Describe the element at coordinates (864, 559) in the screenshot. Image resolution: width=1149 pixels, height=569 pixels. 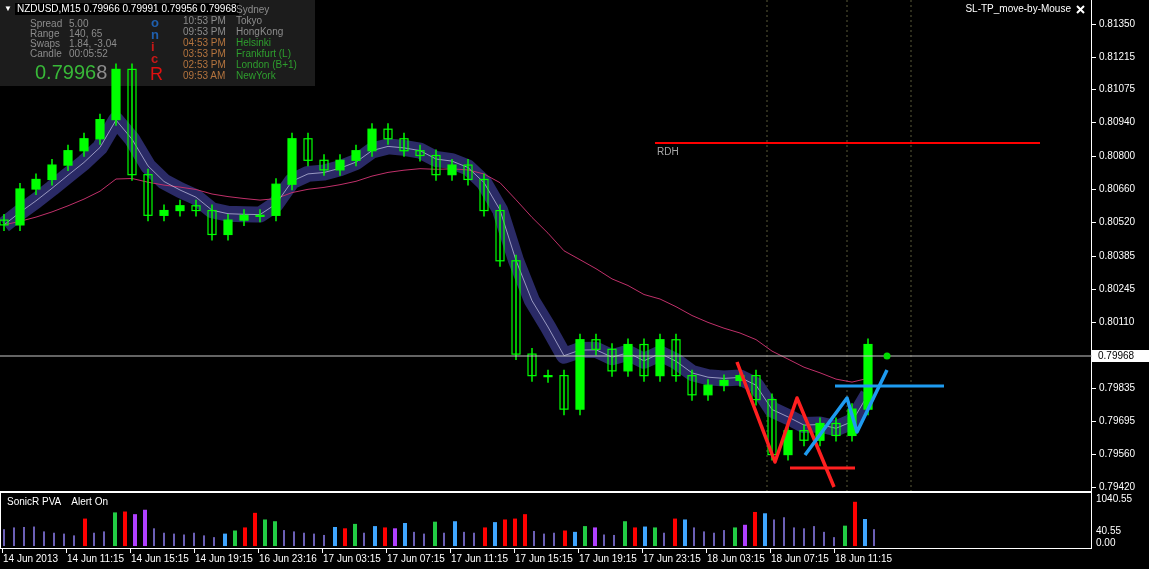
I see `axis-label: 18 Jun 11:15` at that location.